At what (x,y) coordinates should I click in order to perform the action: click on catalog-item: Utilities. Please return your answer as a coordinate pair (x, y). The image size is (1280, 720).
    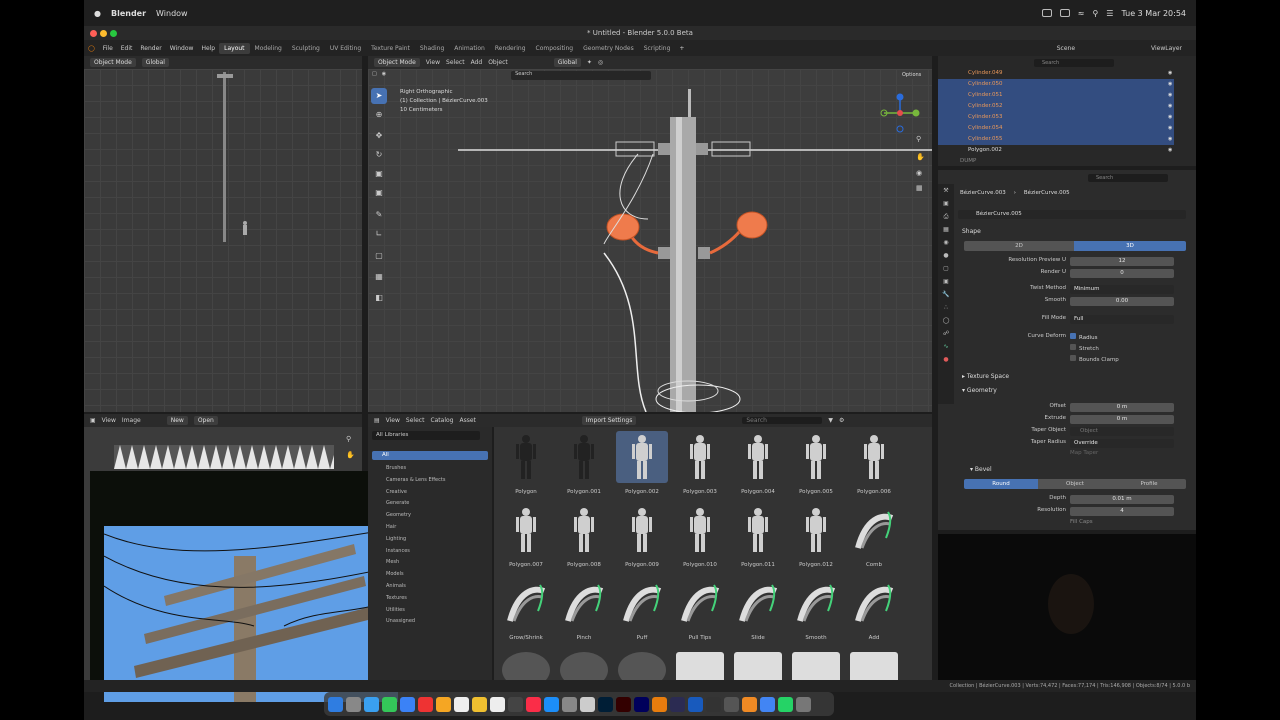
    Looking at the image, I should click on (415, 611).